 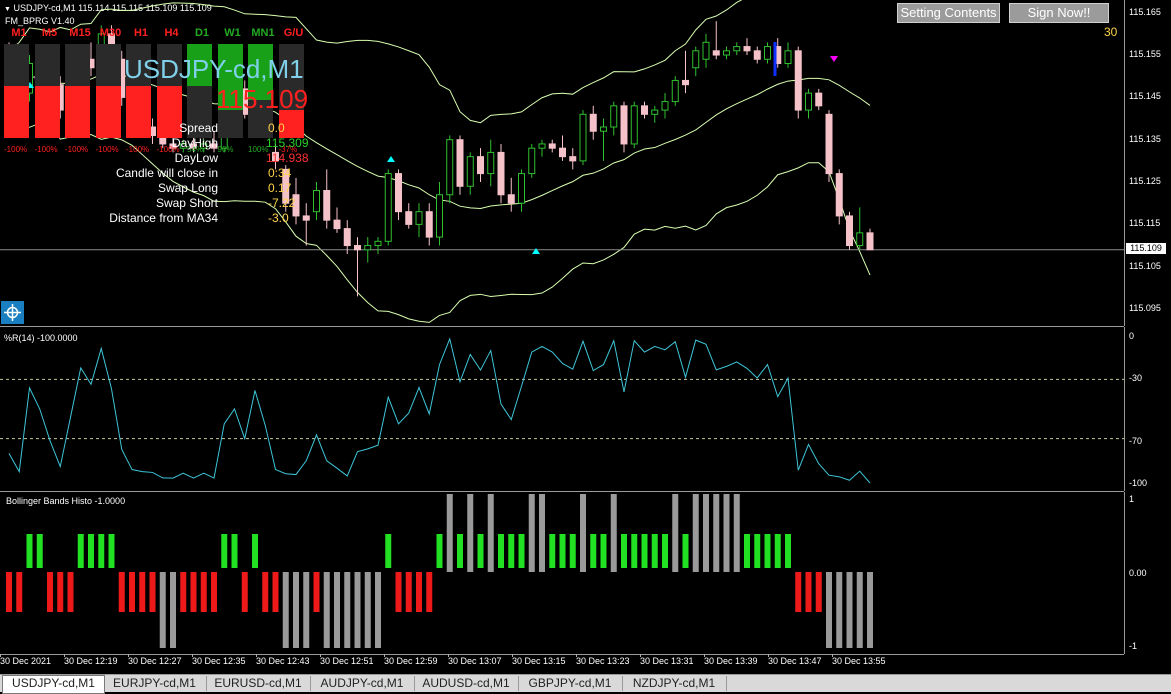 I want to click on symbol-tab: AUDUSD-cd,M1, so click(x=466, y=683).